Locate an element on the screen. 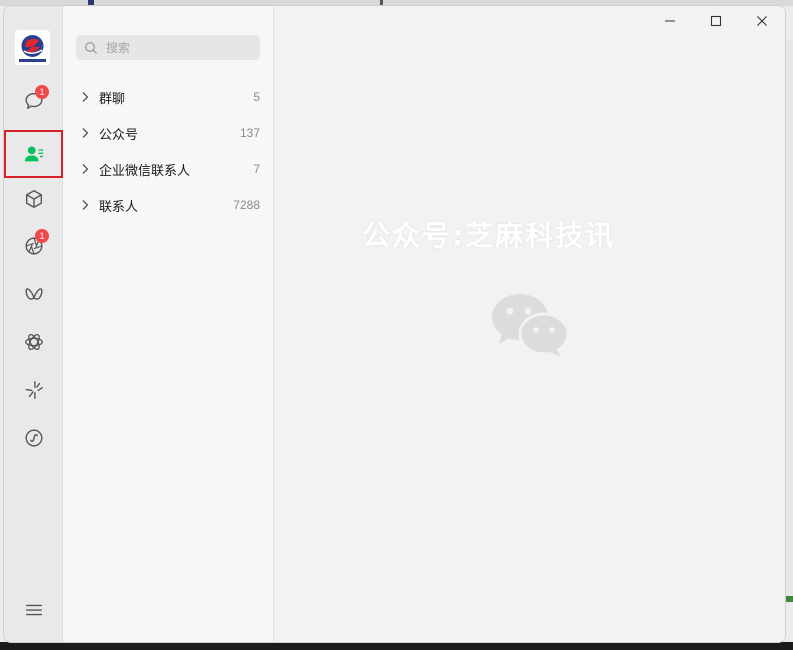  search-box is located at coordinates (168, 47).